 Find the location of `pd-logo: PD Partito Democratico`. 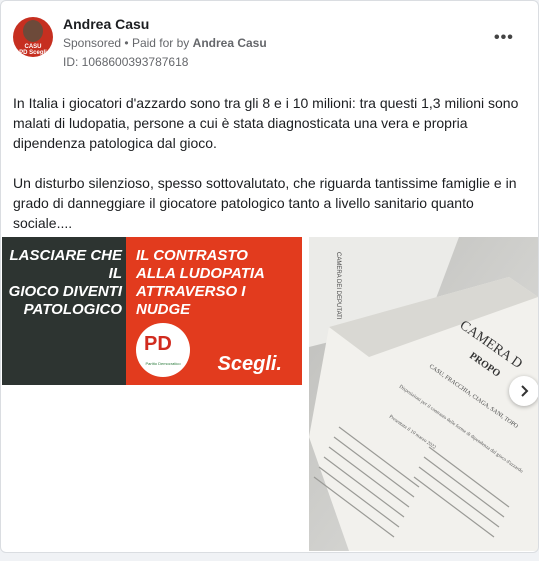

pd-logo: PD Partito Democratico is located at coordinates (163, 350).